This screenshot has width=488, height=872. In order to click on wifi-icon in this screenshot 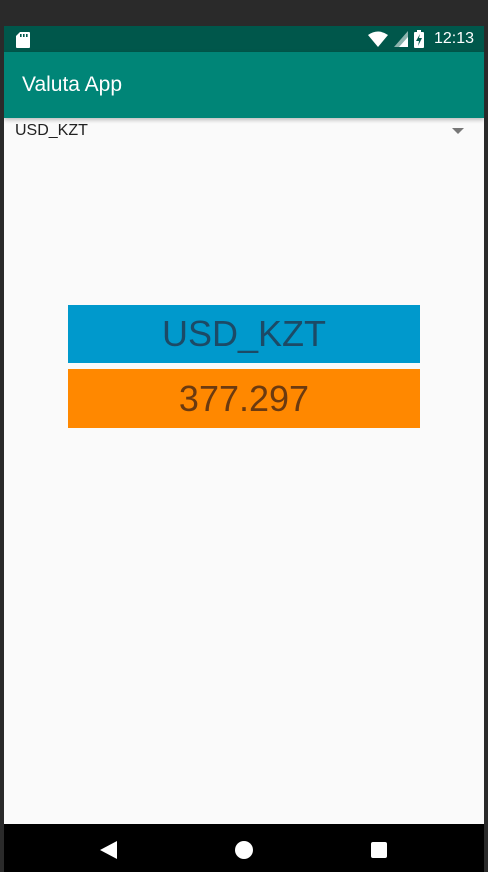, I will do `click(377, 39)`.